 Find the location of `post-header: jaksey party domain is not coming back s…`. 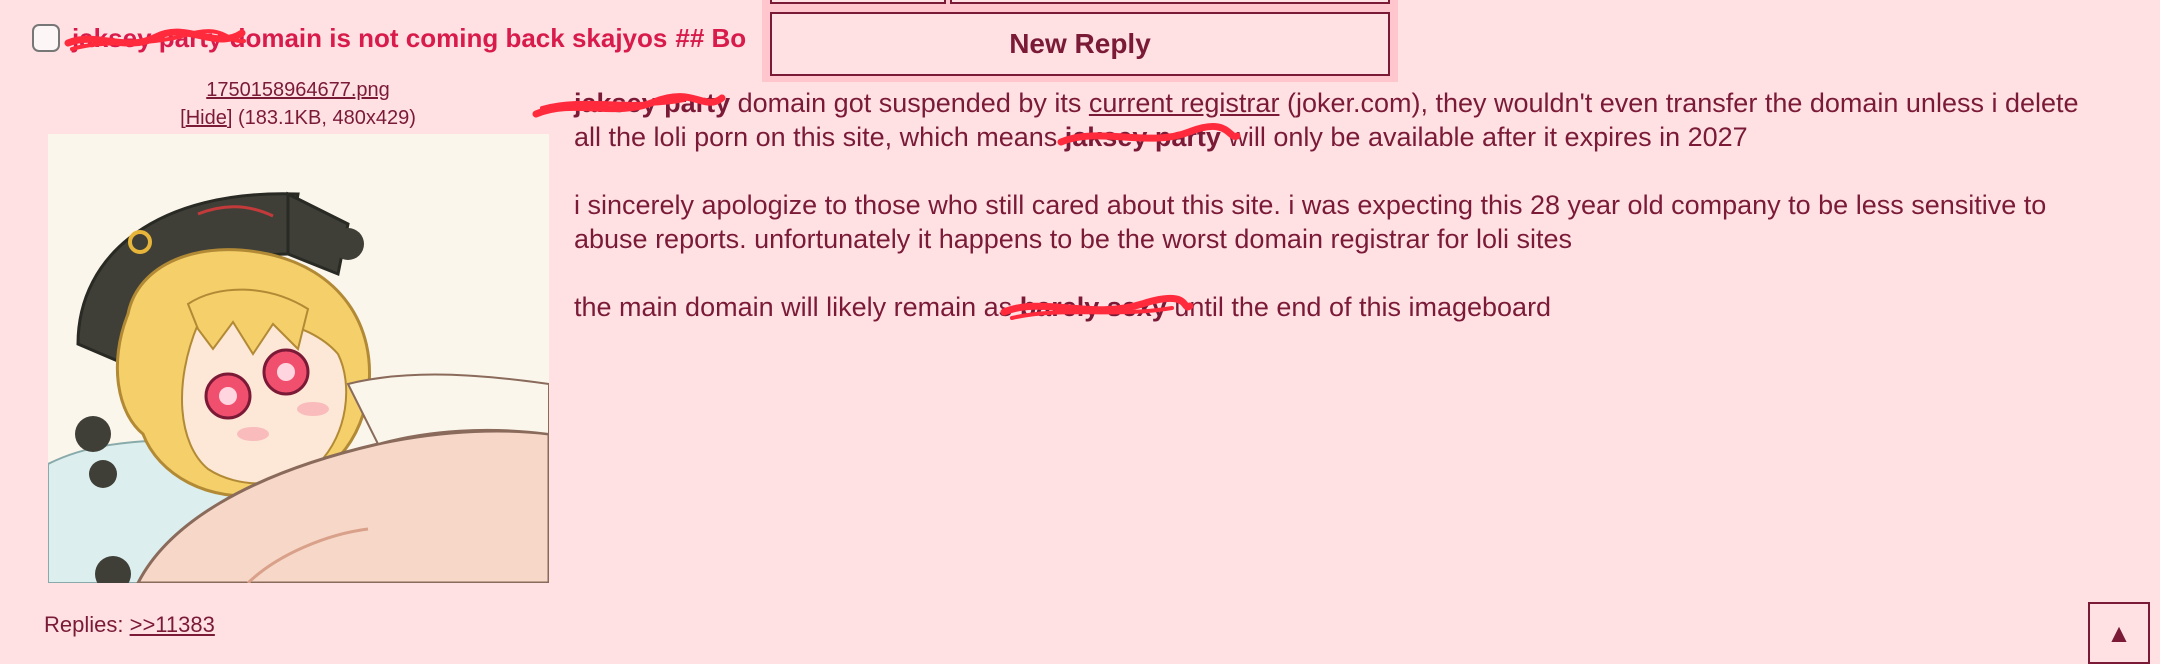

post-header: jaksey party domain is not coming back s… is located at coordinates (389, 38).